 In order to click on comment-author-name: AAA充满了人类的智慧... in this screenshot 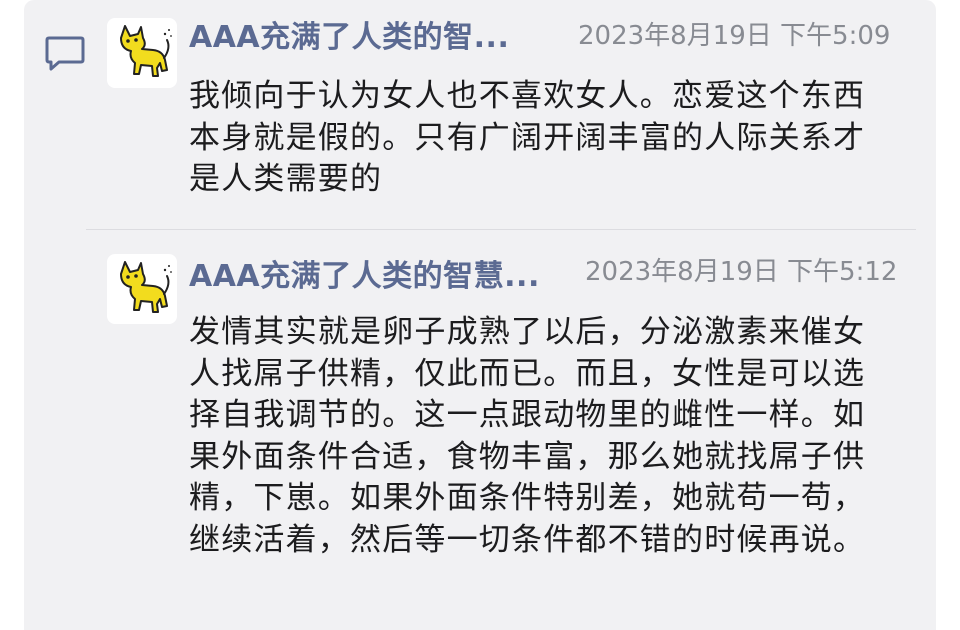, I will do `click(364, 277)`.